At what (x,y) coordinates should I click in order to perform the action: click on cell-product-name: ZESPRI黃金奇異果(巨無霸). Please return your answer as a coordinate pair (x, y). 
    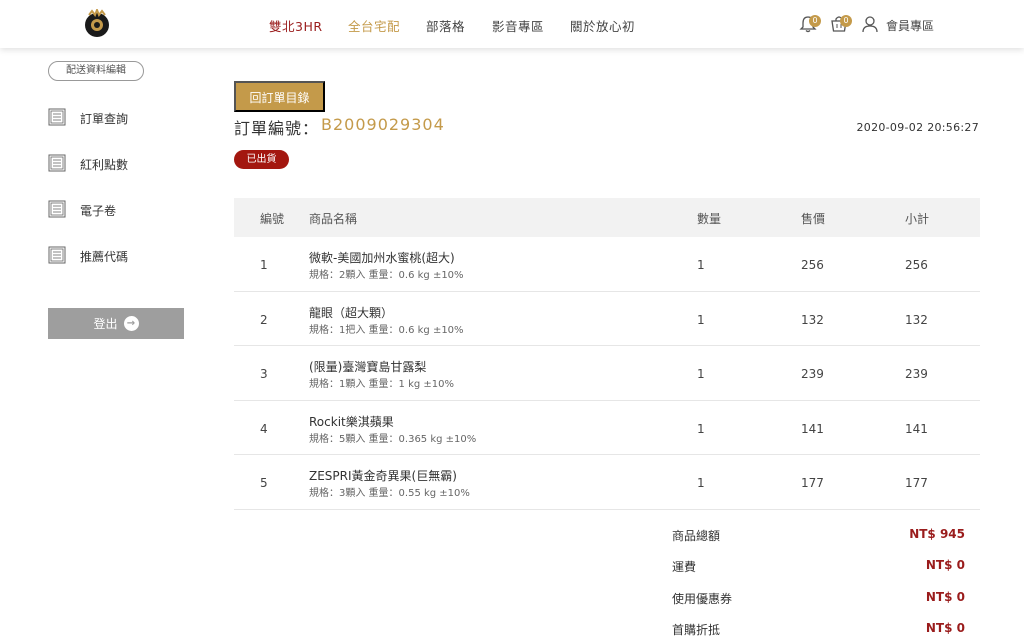
    Looking at the image, I should click on (383, 476).